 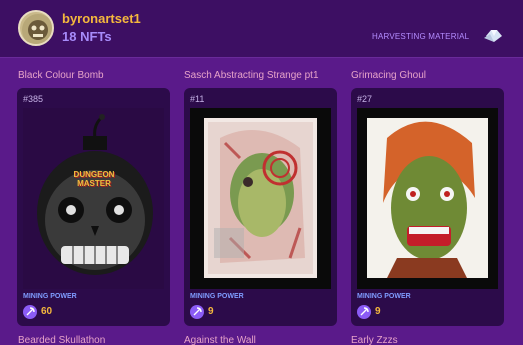 I want to click on card-title: Sasch Abstracting Strange pt1, so click(x=251, y=75).